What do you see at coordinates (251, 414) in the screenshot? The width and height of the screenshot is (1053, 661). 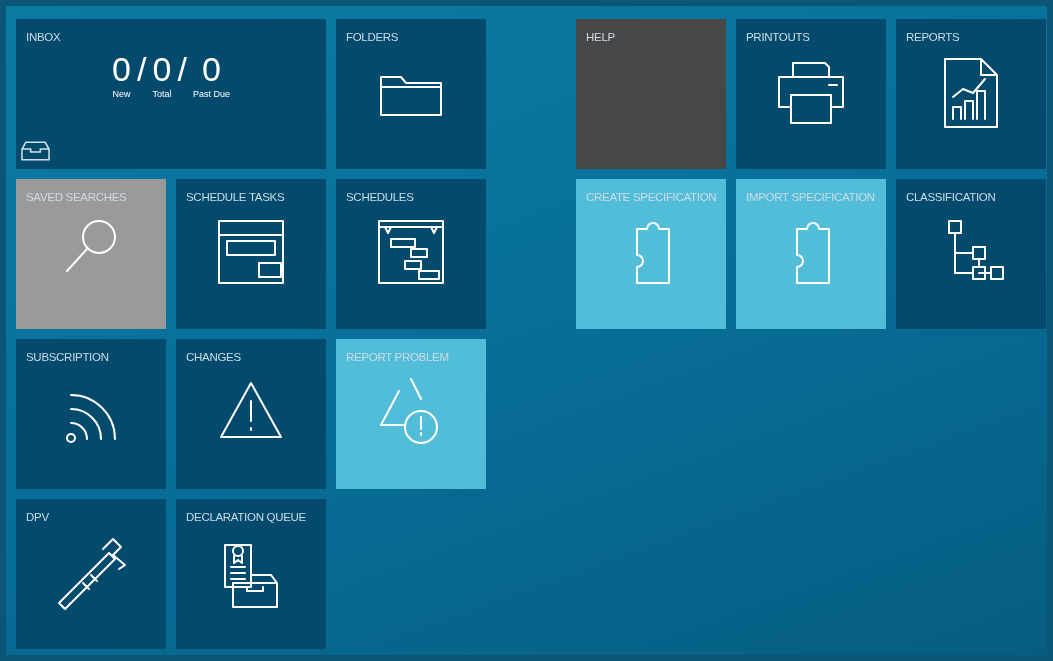 I see `app-tile: CHANGES` at bounding box center [251, 414].